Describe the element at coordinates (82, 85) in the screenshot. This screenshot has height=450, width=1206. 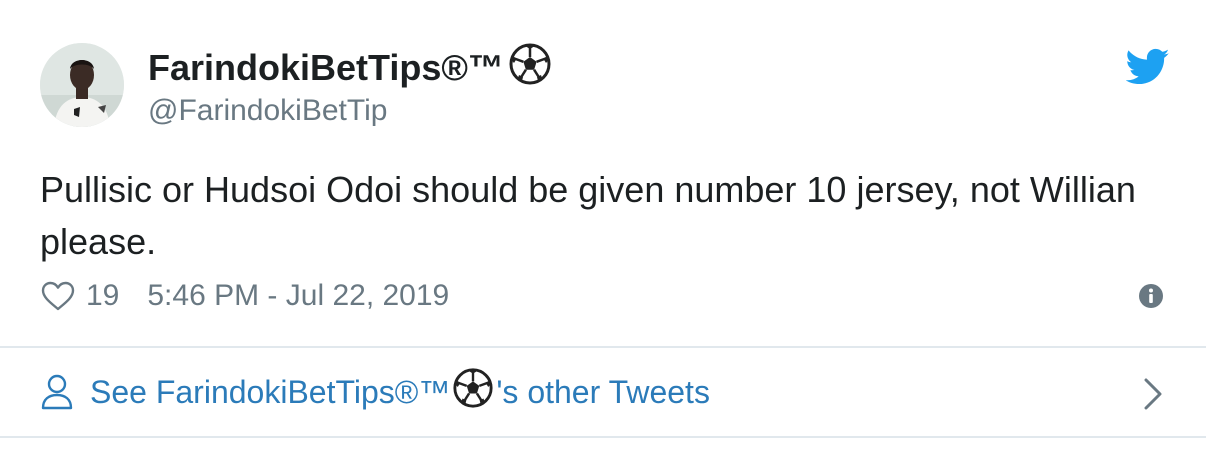
I see `avatar` at that location.